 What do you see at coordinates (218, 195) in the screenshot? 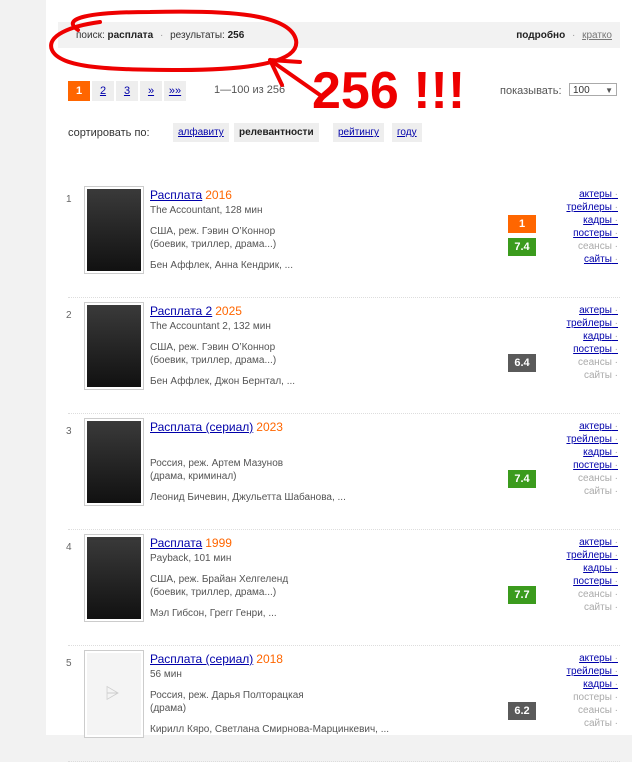
I see `film-year: 2016` at bounding box center [218, 195].